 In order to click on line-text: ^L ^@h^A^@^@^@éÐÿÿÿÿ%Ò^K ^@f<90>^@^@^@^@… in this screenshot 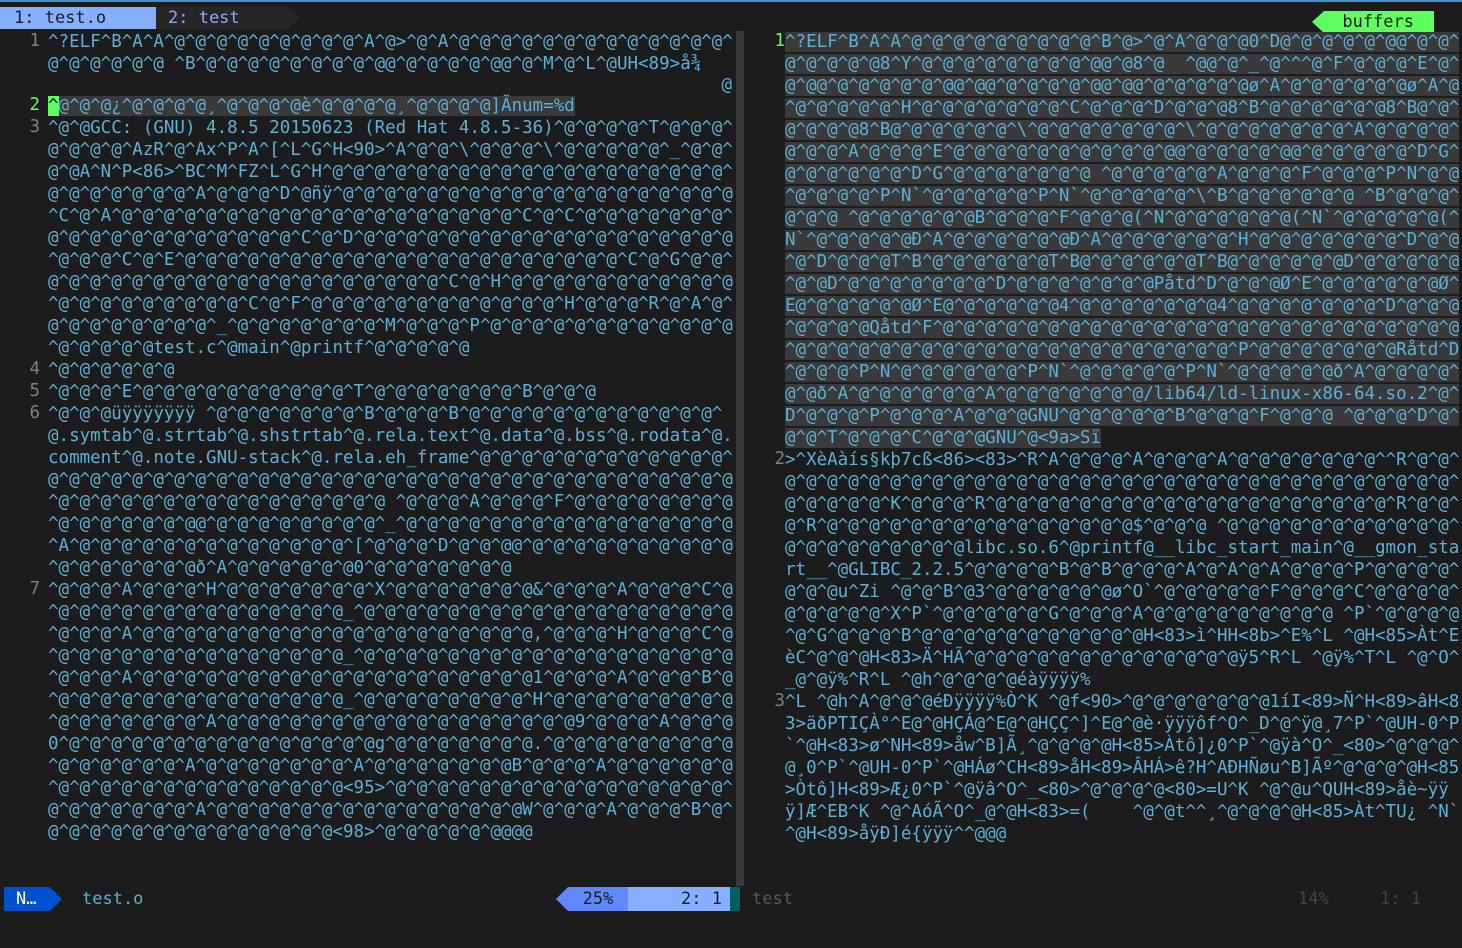, I will do `click(1122, 768)`.